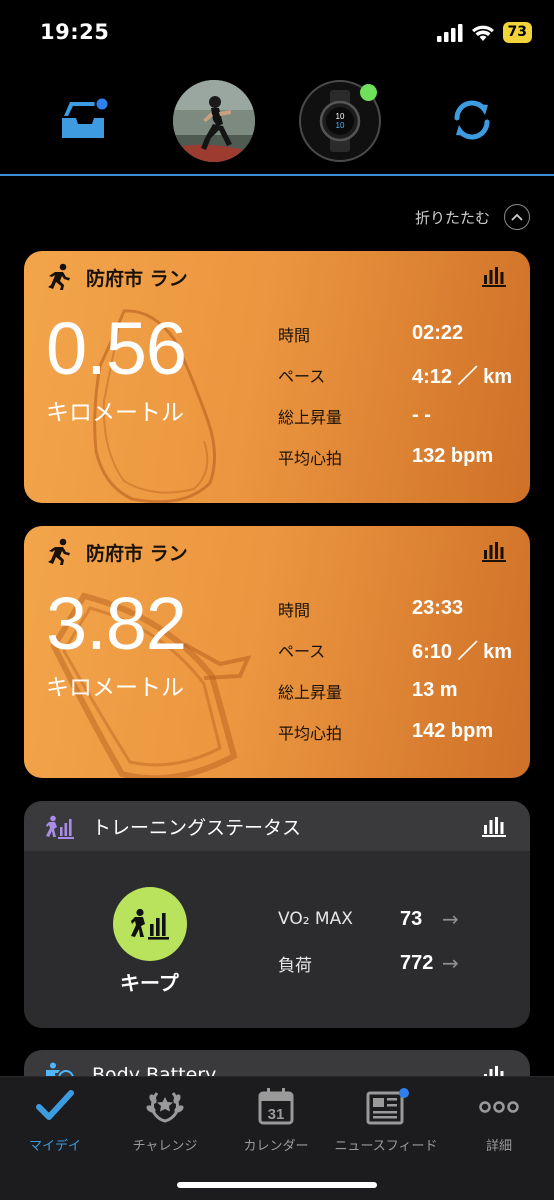 This screenshot has height=1200, width=554. What do you see at coordinates (368, 919) in the screenshot?
I see `vo2max-row: VO₂ MAX 73 →` at bounding box center [368, 919].